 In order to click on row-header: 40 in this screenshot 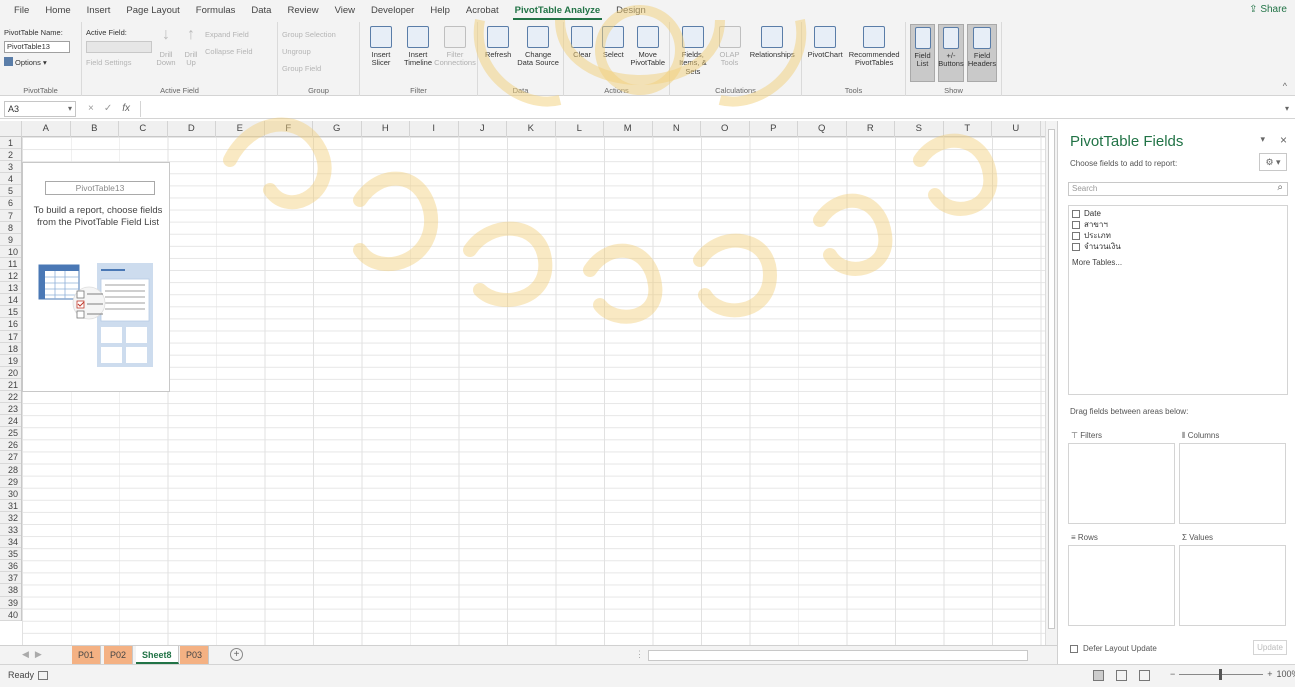, I will do `click(10, 615)`.